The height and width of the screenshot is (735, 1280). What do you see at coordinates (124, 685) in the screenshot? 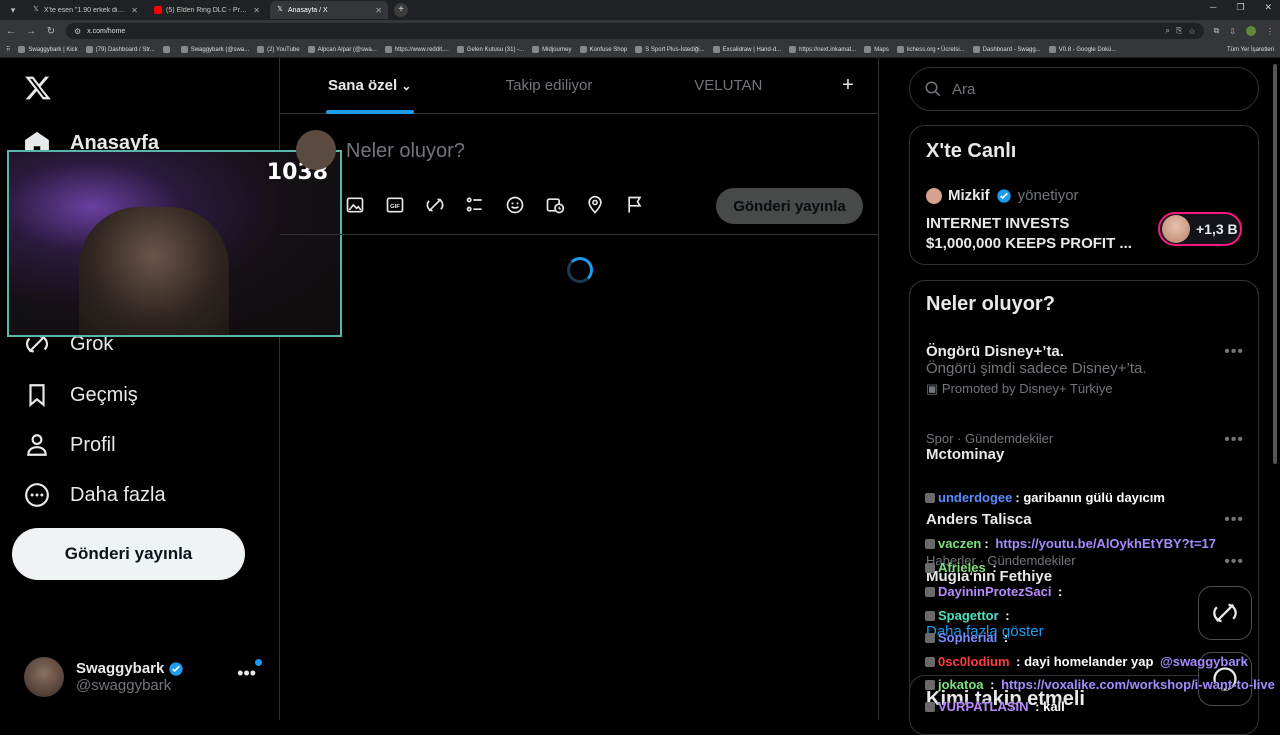
I see `account-handle: @swaggybark` at bounding box center [124, 685].